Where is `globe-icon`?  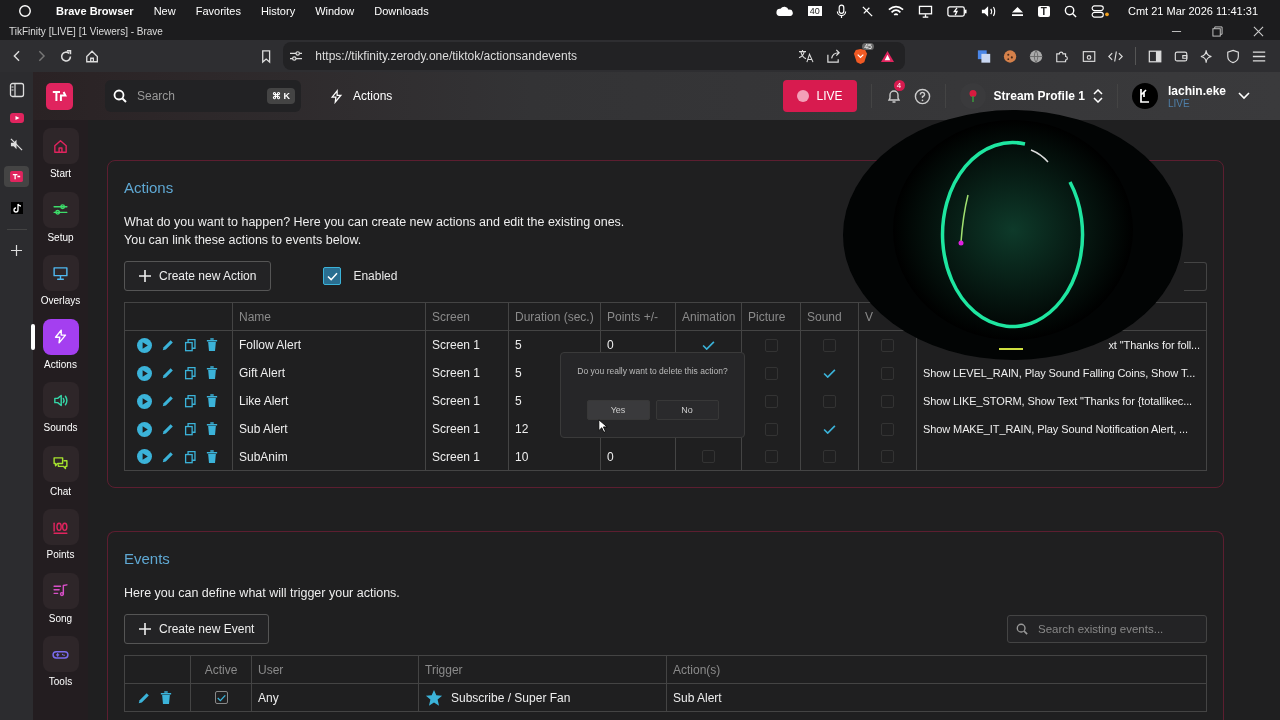 globe-icon is located at coordinates (1036, 56).